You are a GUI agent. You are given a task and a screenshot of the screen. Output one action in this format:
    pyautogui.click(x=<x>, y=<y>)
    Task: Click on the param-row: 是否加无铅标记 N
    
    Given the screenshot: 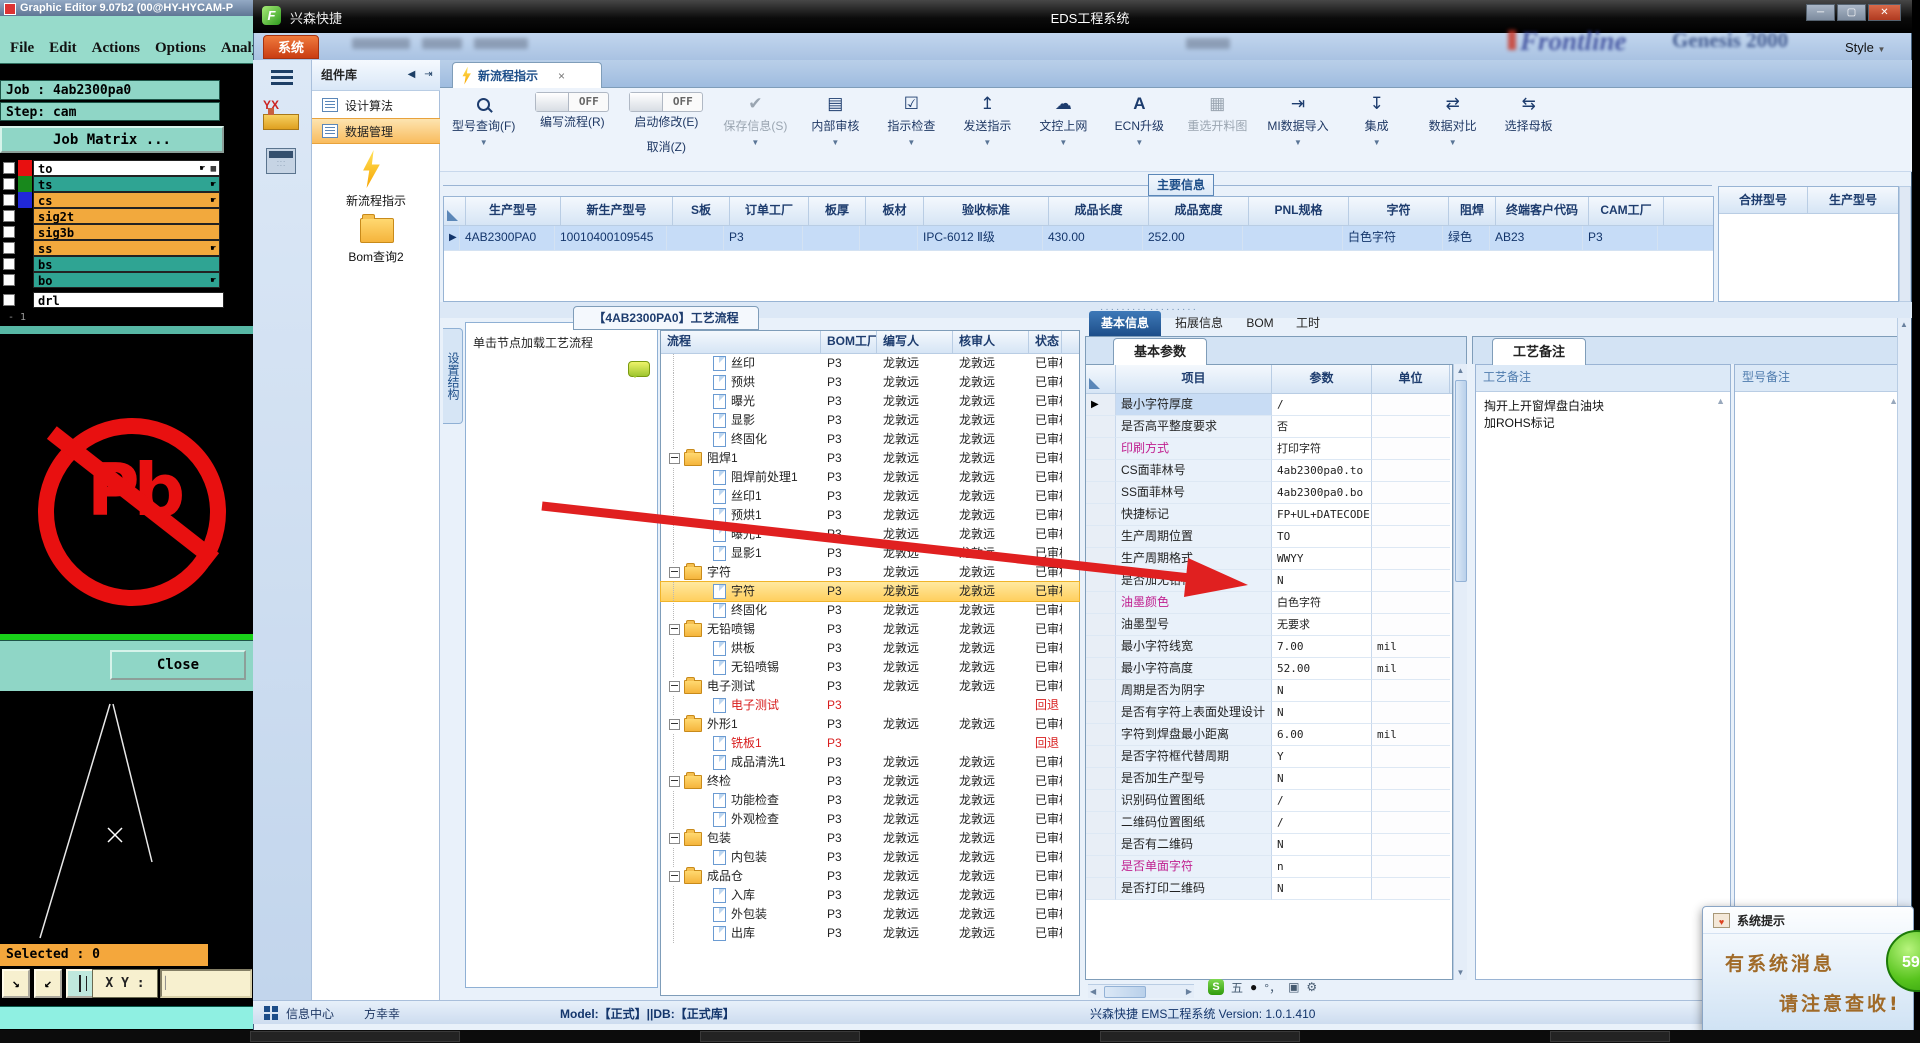 What is the action you would take?
    pyautogui.click(x=1269, y=581)
    